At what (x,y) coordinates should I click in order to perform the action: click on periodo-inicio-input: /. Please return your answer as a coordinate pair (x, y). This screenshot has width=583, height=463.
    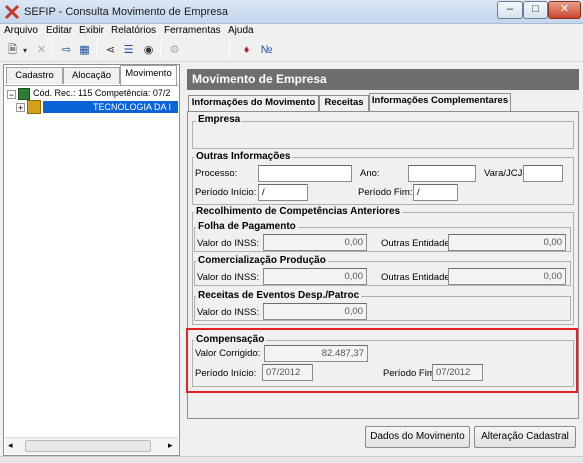
    Looking at the image, I should click on (283, 192).